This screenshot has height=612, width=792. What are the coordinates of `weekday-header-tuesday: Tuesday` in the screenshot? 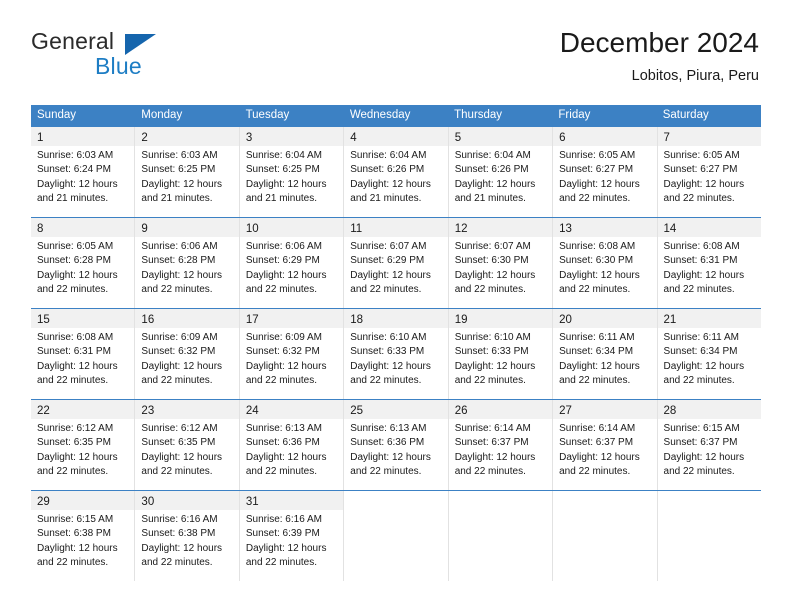 It's located at (267, 115).